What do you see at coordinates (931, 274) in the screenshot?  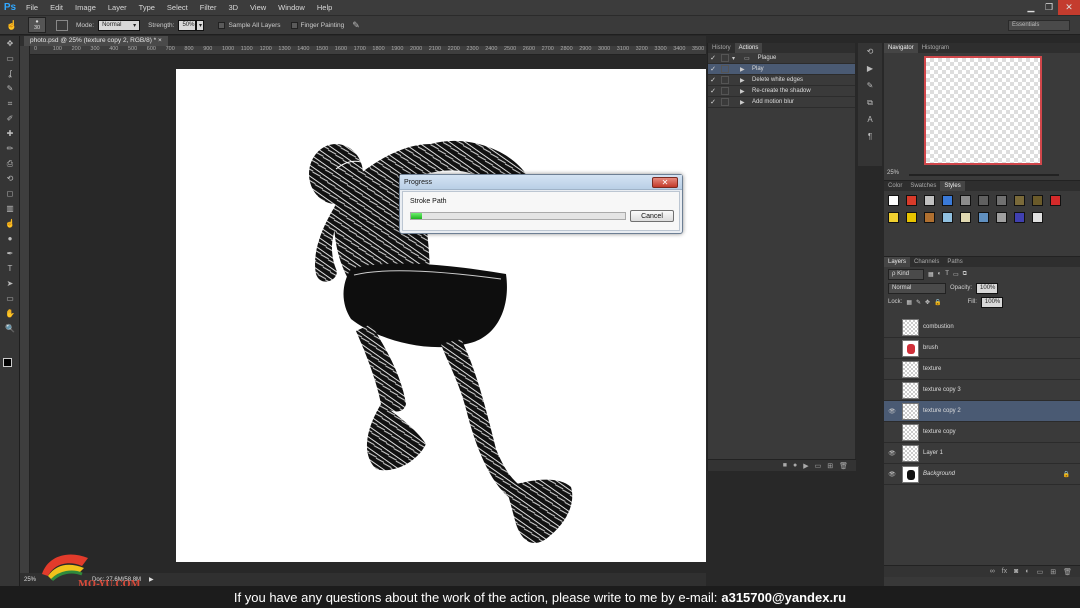 I see `pixel-filter-icon: ▦` at bounding box center [931, 274].